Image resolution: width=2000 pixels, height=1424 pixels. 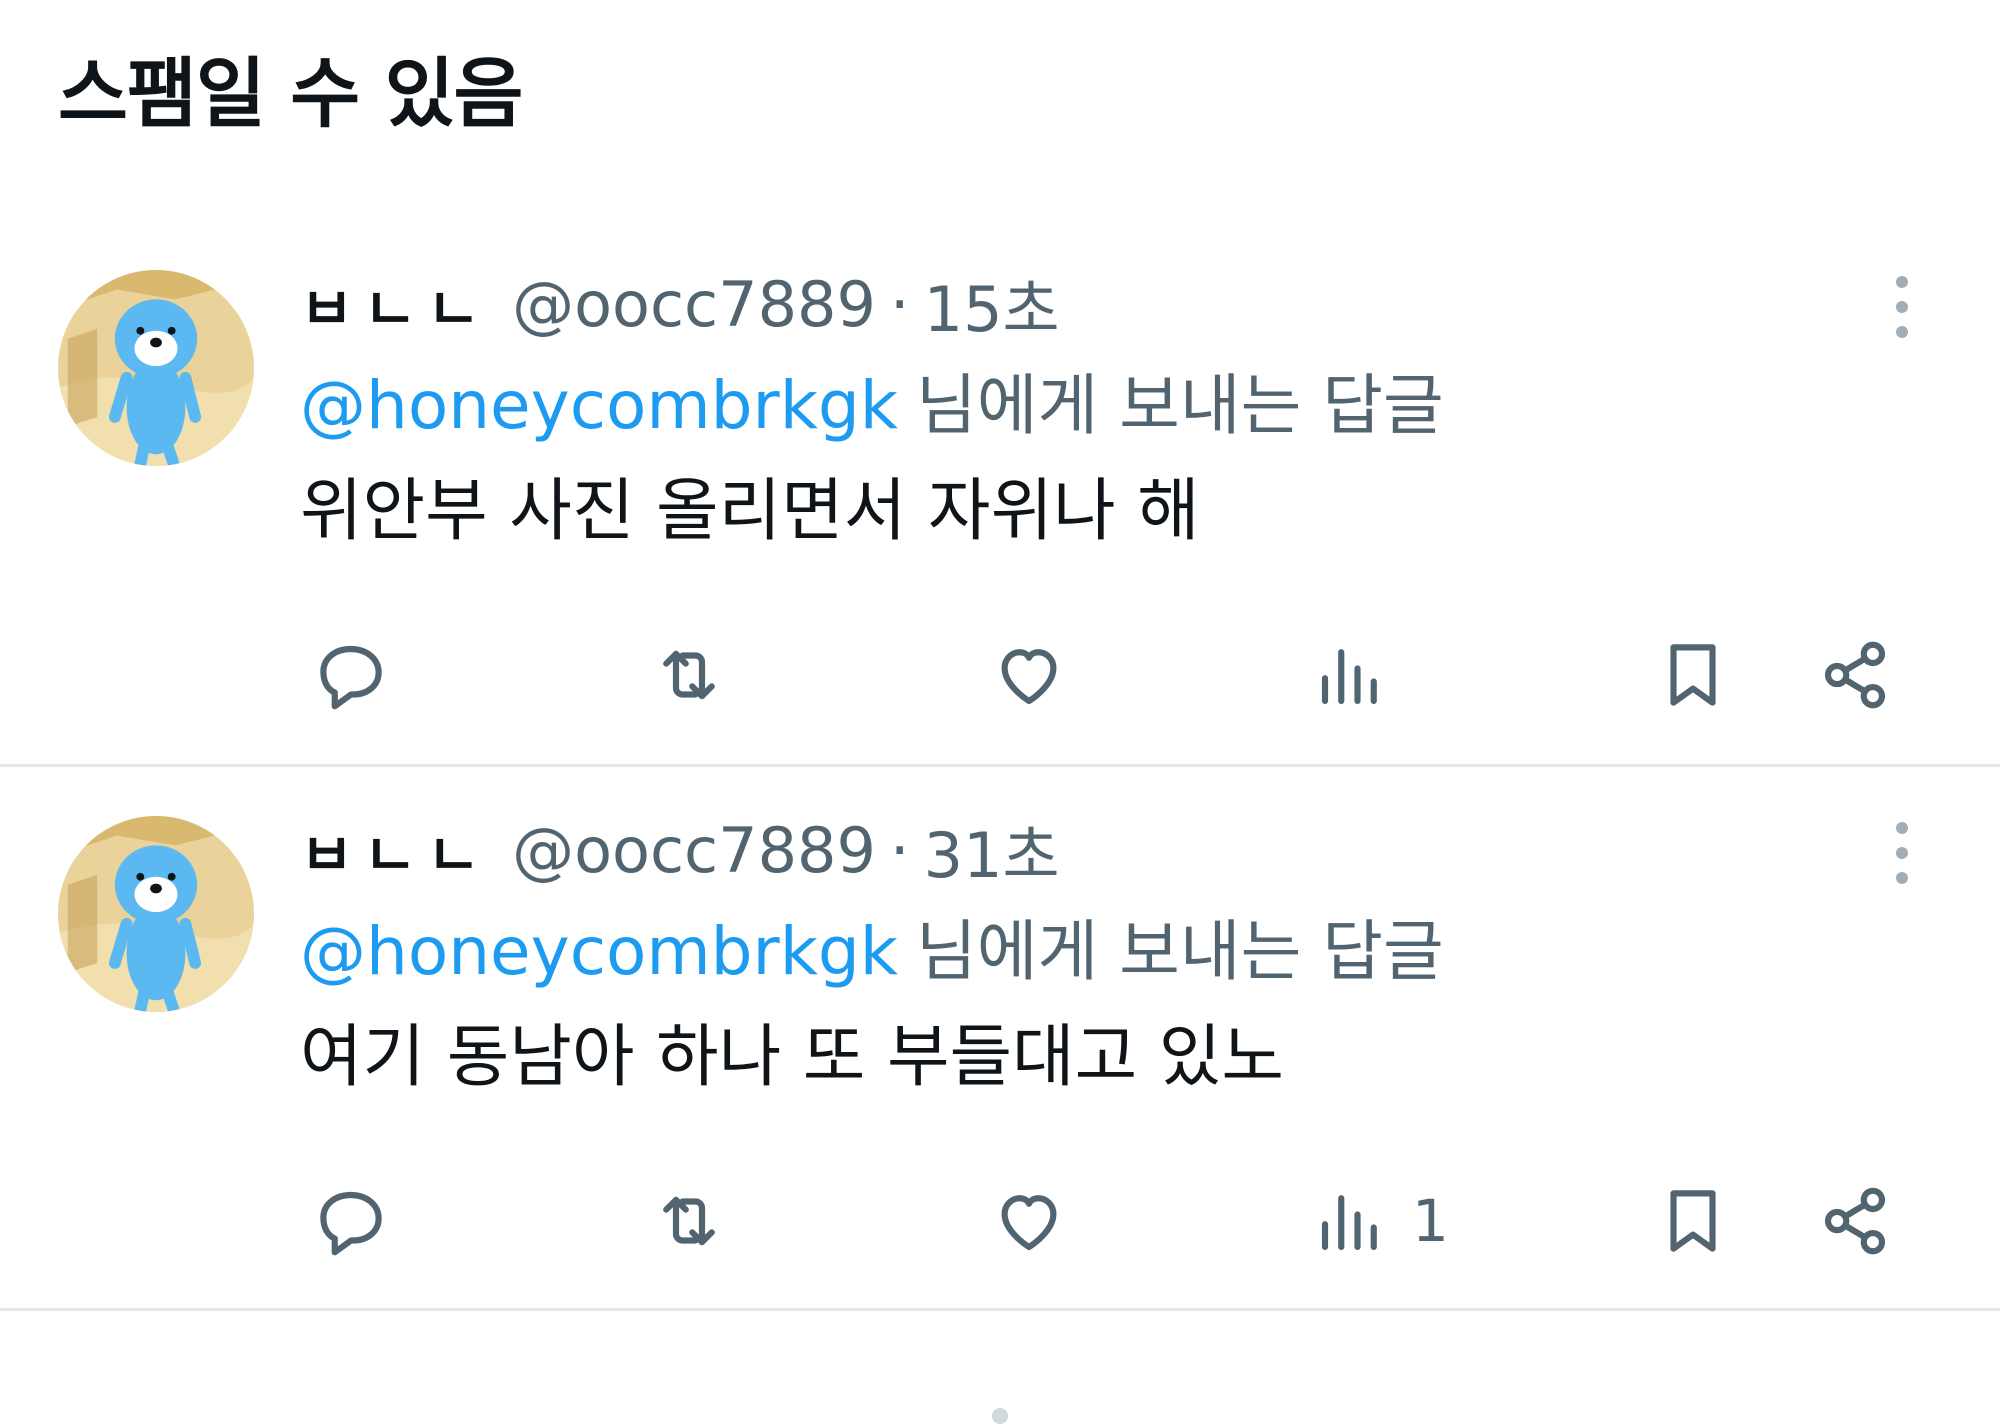 I want to click on timestamp: 31초, so click(x=992, y=850).